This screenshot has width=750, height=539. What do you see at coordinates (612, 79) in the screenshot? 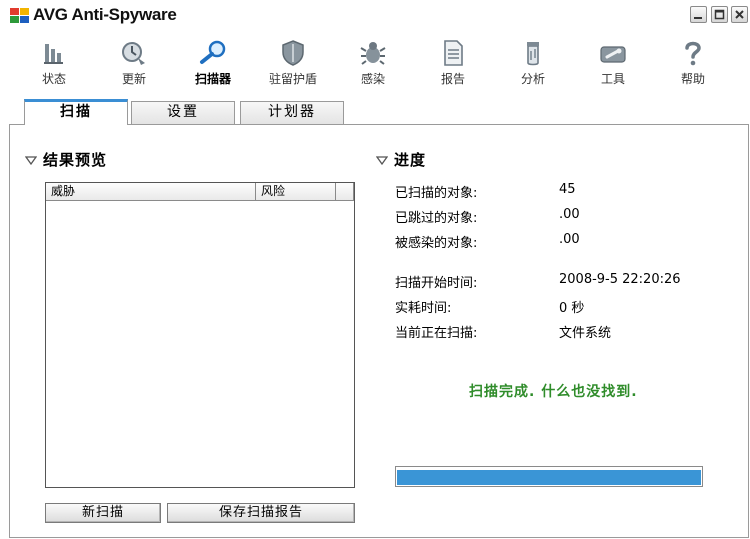
I see `toolbar-label: 工具` at bounding box center [612, 79].